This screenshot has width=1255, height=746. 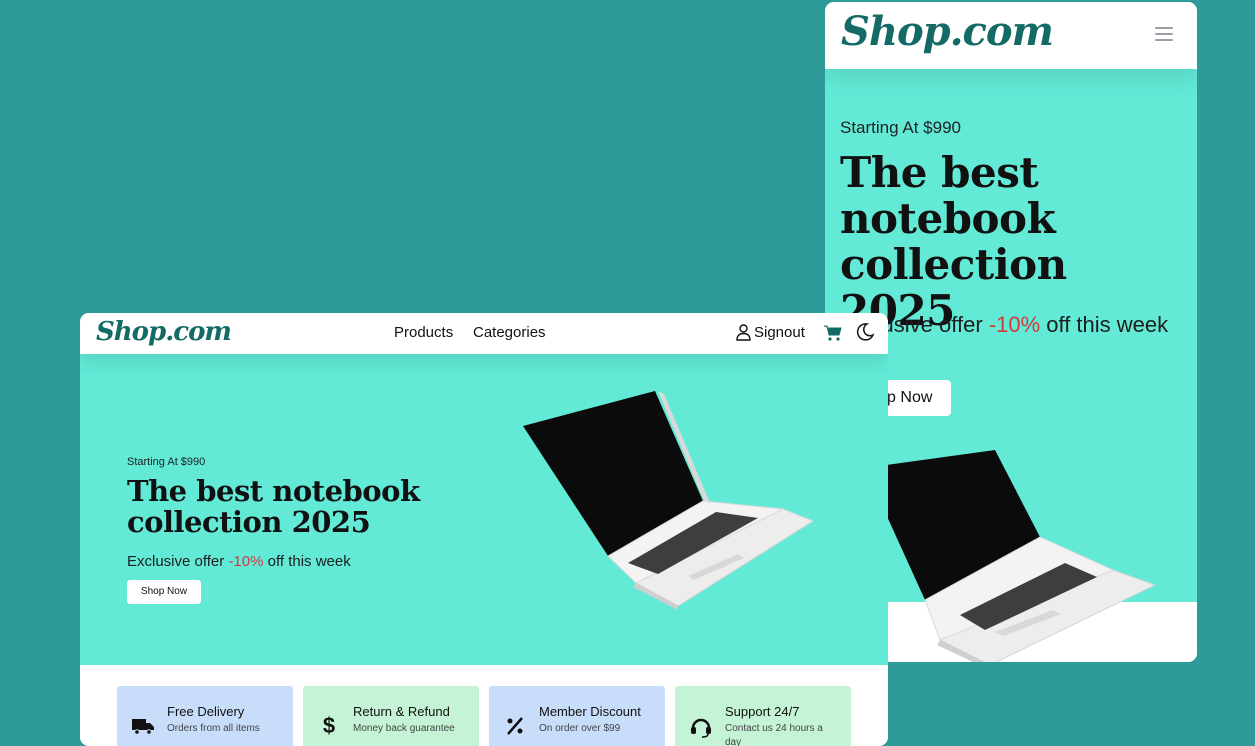 What do you see at coordinates (164, 592) in the screenshot?
I see `shop-now-button: Shop Now` at bounding box center [164, 592].